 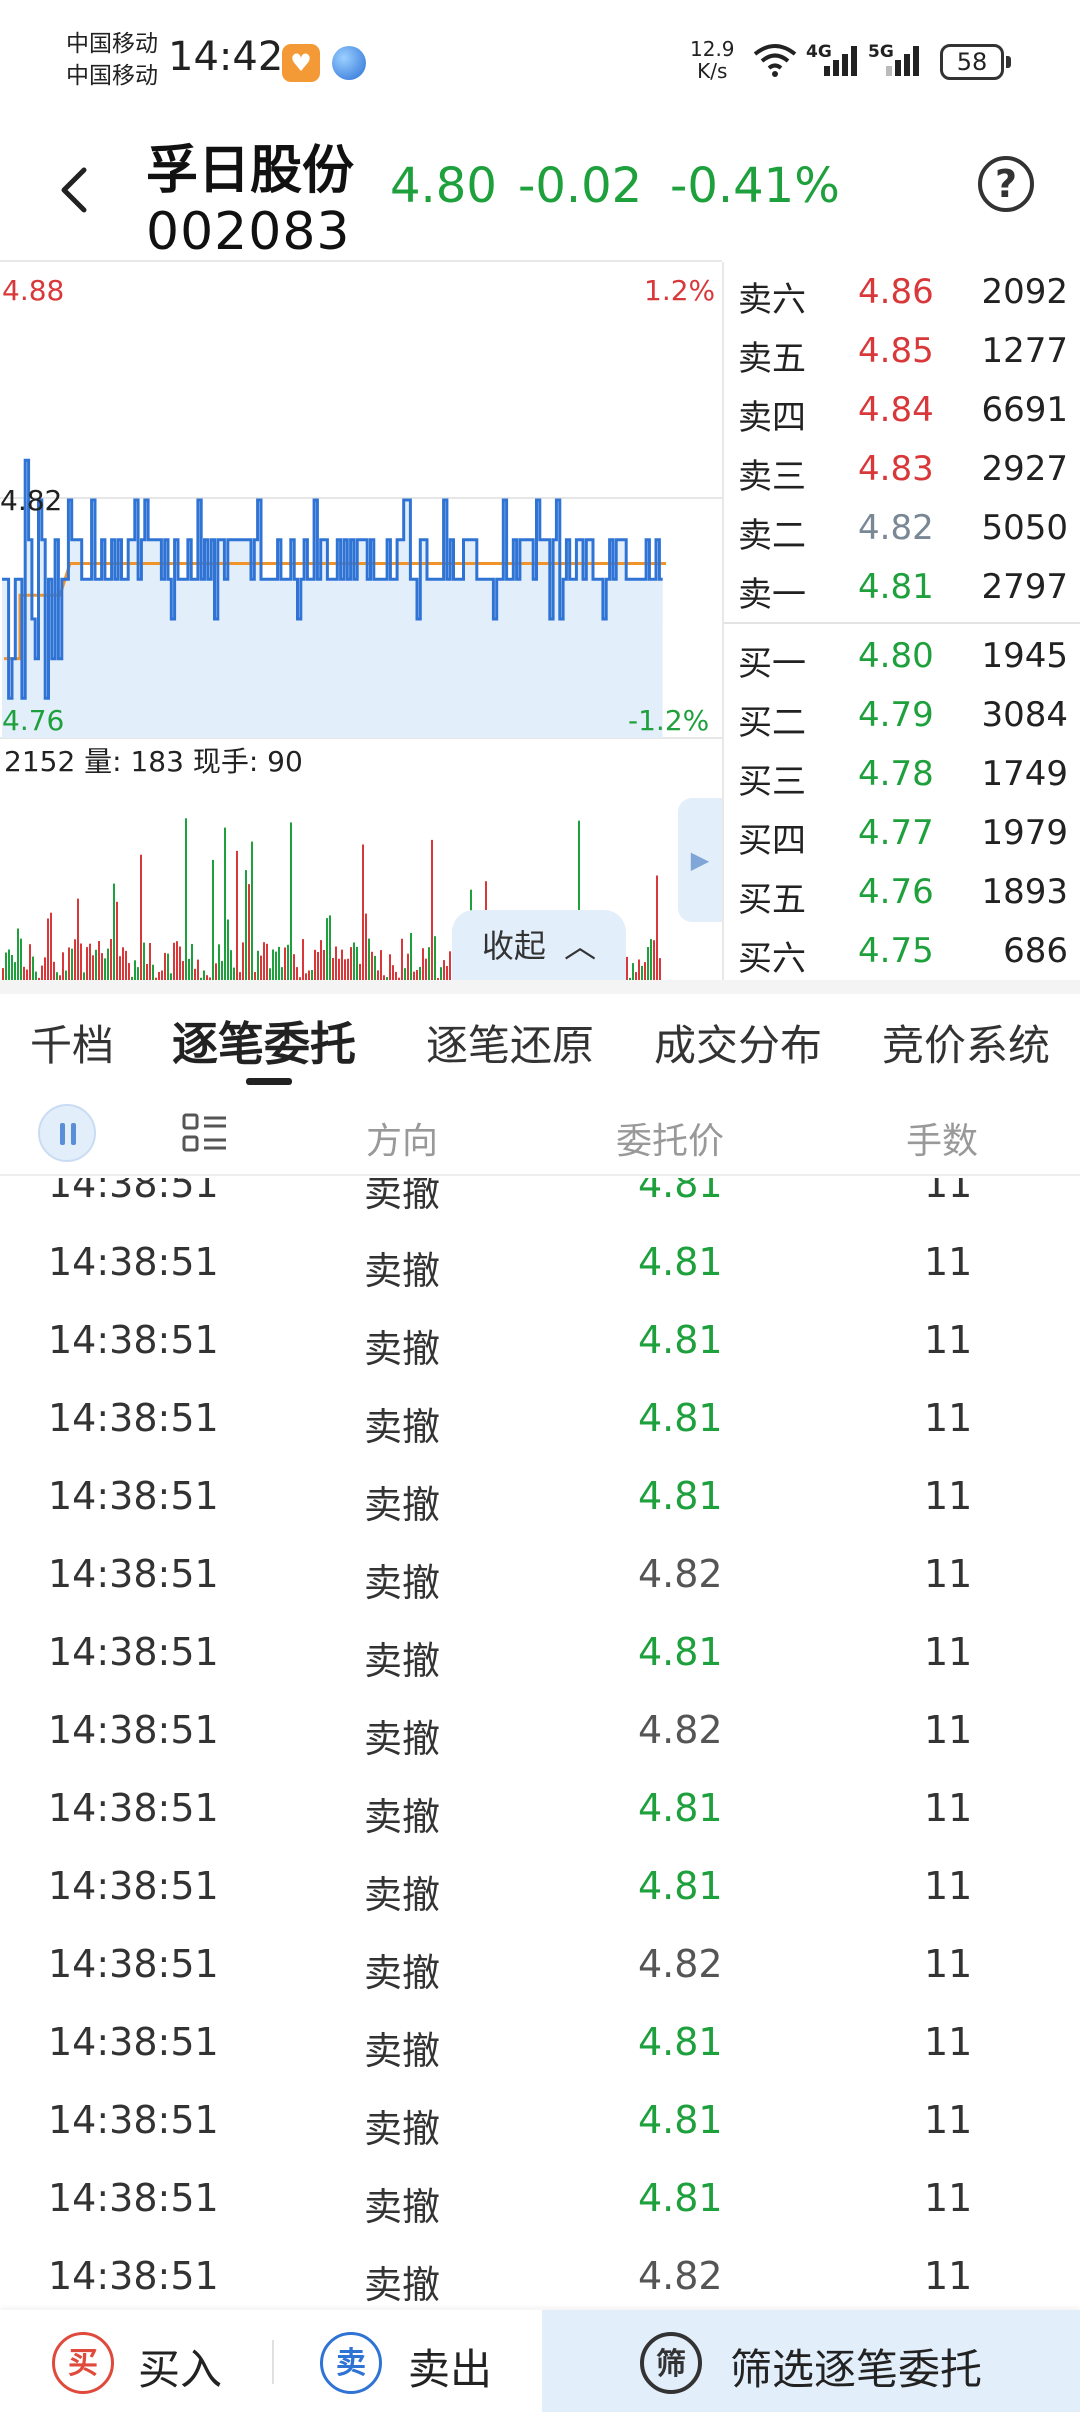 I want to click on buy-button: 买 买入, so click(x=136, y=2361).